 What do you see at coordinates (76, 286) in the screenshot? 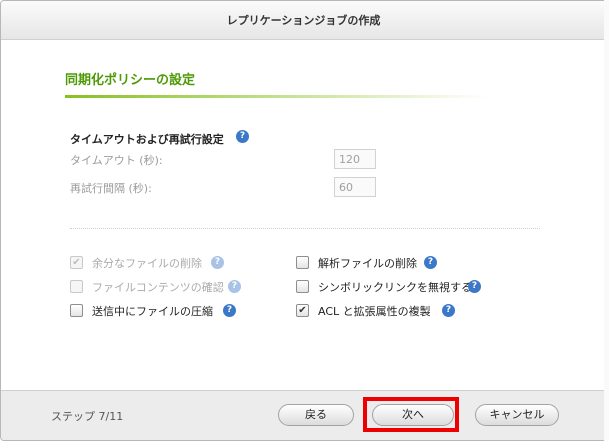
I see `verify-content-checkbox` at bounding box center [76, 286].